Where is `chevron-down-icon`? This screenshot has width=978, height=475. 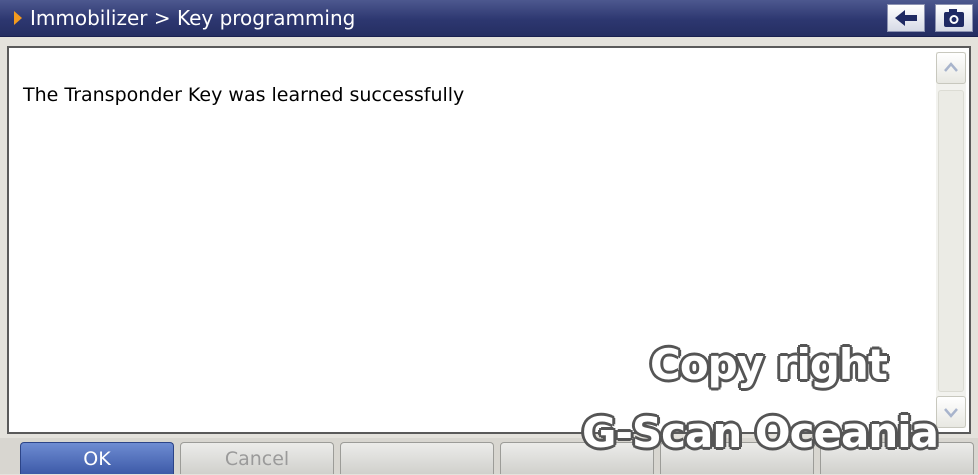
chevron-down-icon is located at coordinates (951, 413).